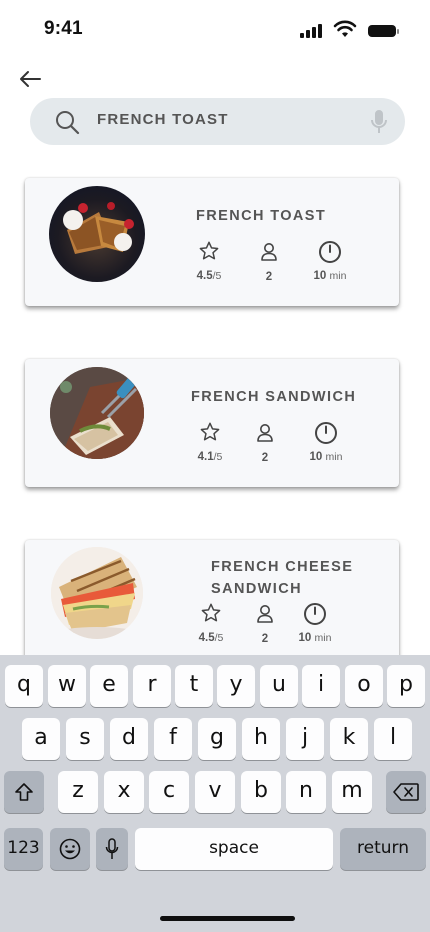 Image resolution: width=430 pixels, height=932 pixels. What do you see at coordinates (173, 739) in the screenshot?
I see `key-f: f` at bounding box center [173, 739].